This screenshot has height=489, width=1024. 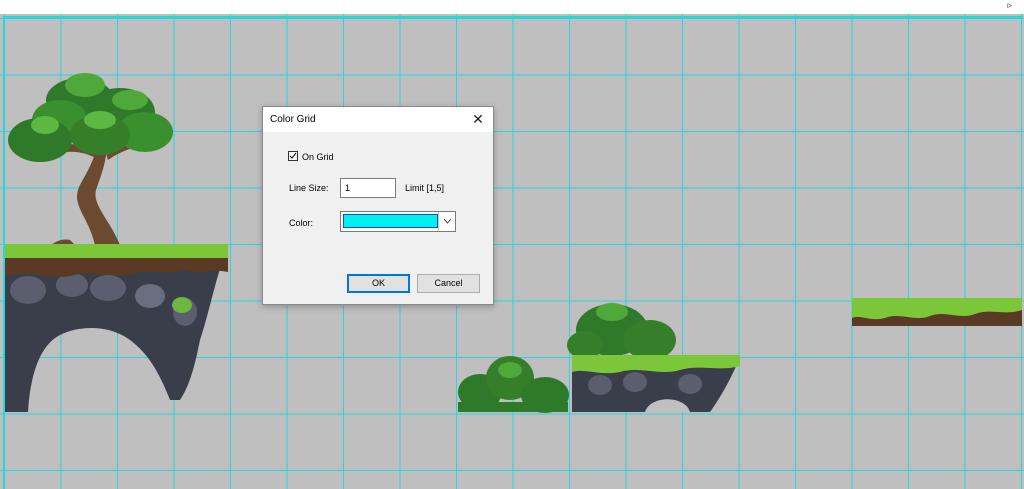 I want to click on dialog-title: Color Grid, so click(x=293, y=119).